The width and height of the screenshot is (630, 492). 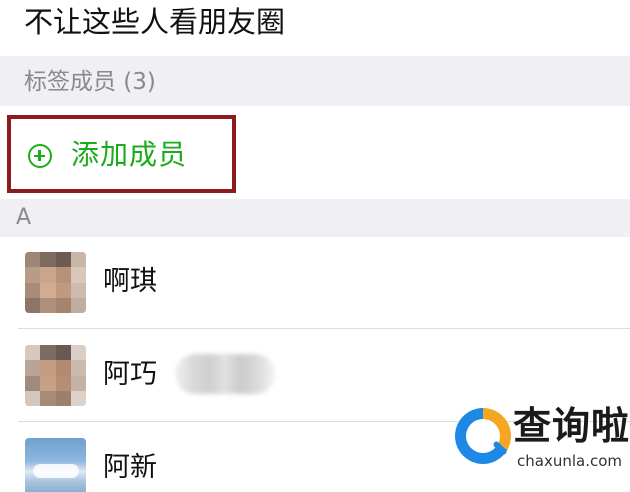 I want to click on watermark: 查询啦 chaxunla.com, so click(x=542, y=442).